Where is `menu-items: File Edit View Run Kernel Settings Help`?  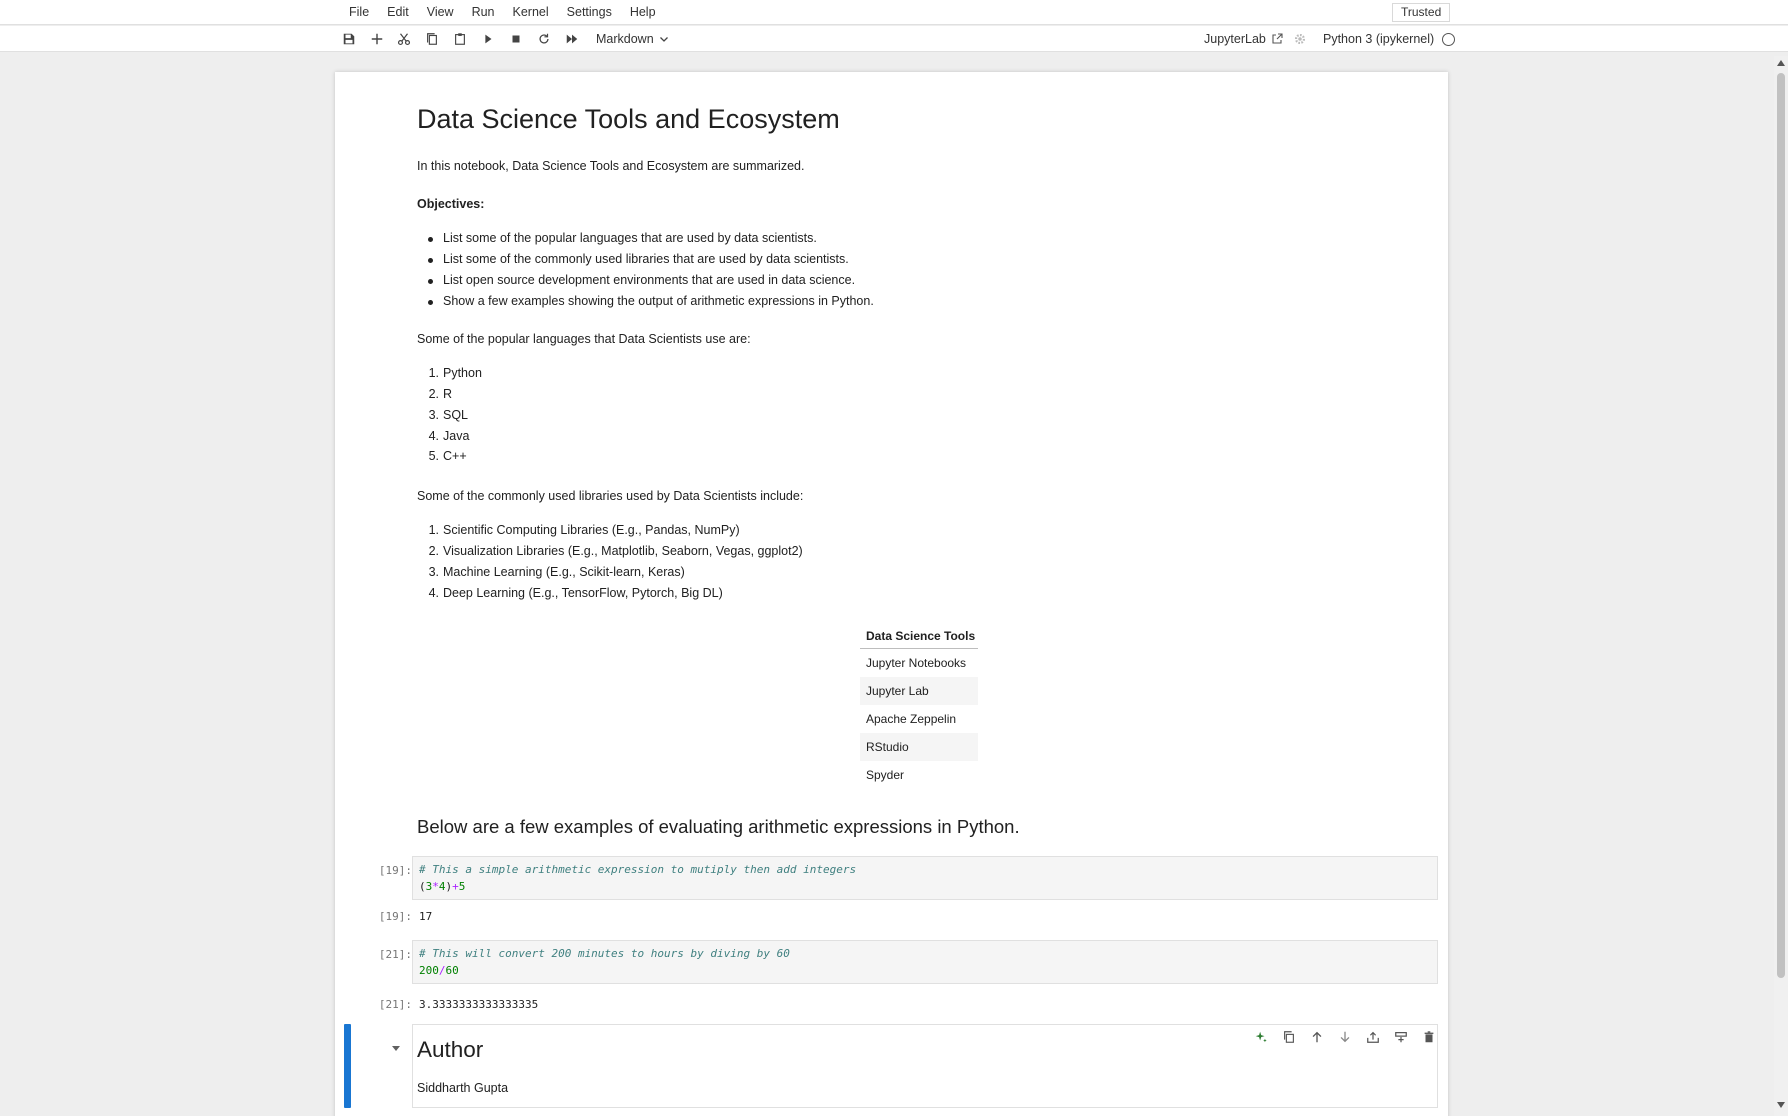 menu-items: File Edit View Run Kernel Settings Help is located at coordinates (502, 12).